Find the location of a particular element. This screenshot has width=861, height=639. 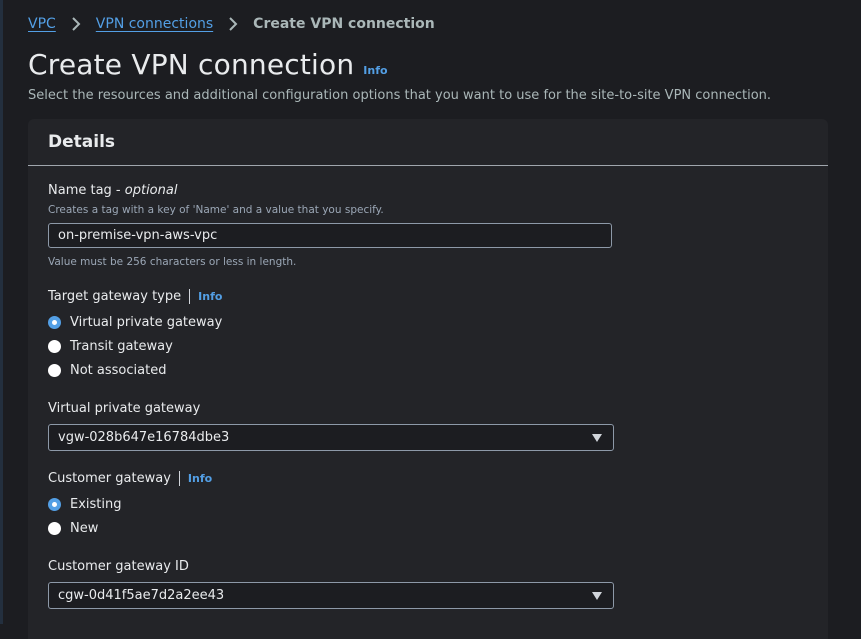

virtual-private-gateway-value: vgw-028b647e16784dbe3 is located at coordinates (144, 437).